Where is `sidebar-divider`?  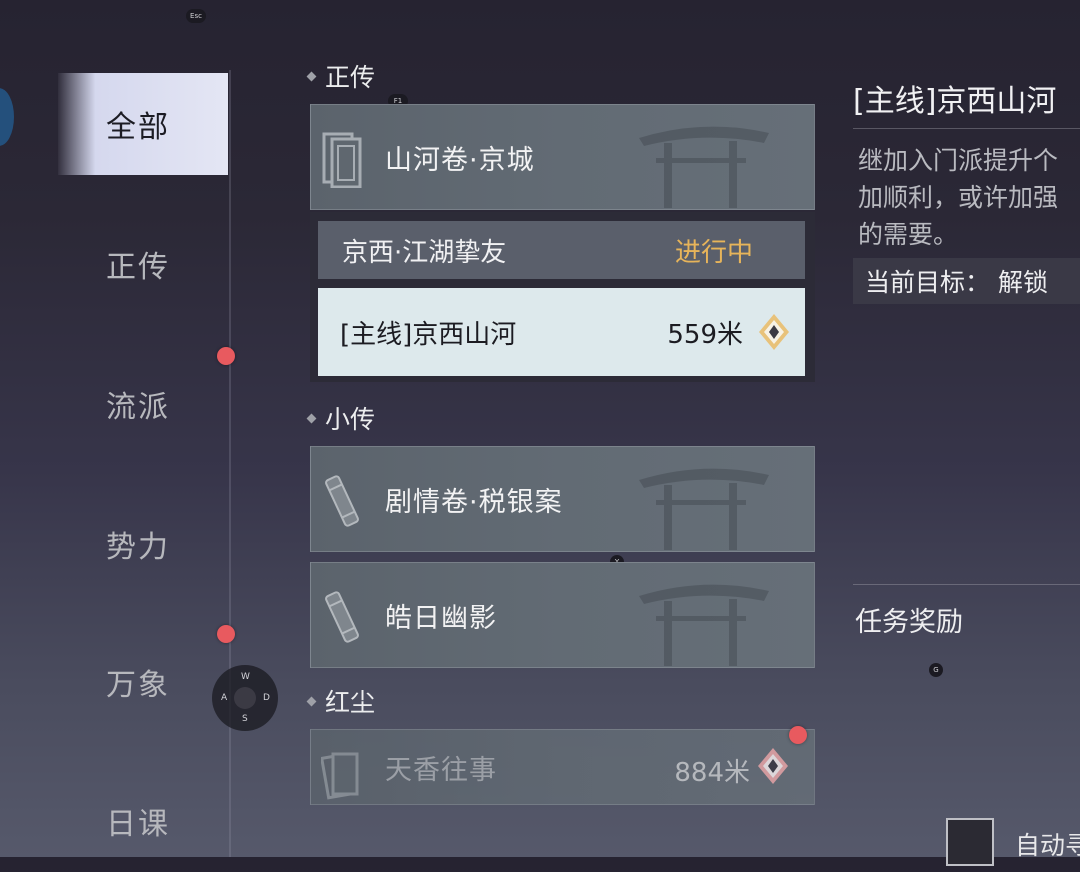
sidebar-divider is located at coordinates (230, 463).